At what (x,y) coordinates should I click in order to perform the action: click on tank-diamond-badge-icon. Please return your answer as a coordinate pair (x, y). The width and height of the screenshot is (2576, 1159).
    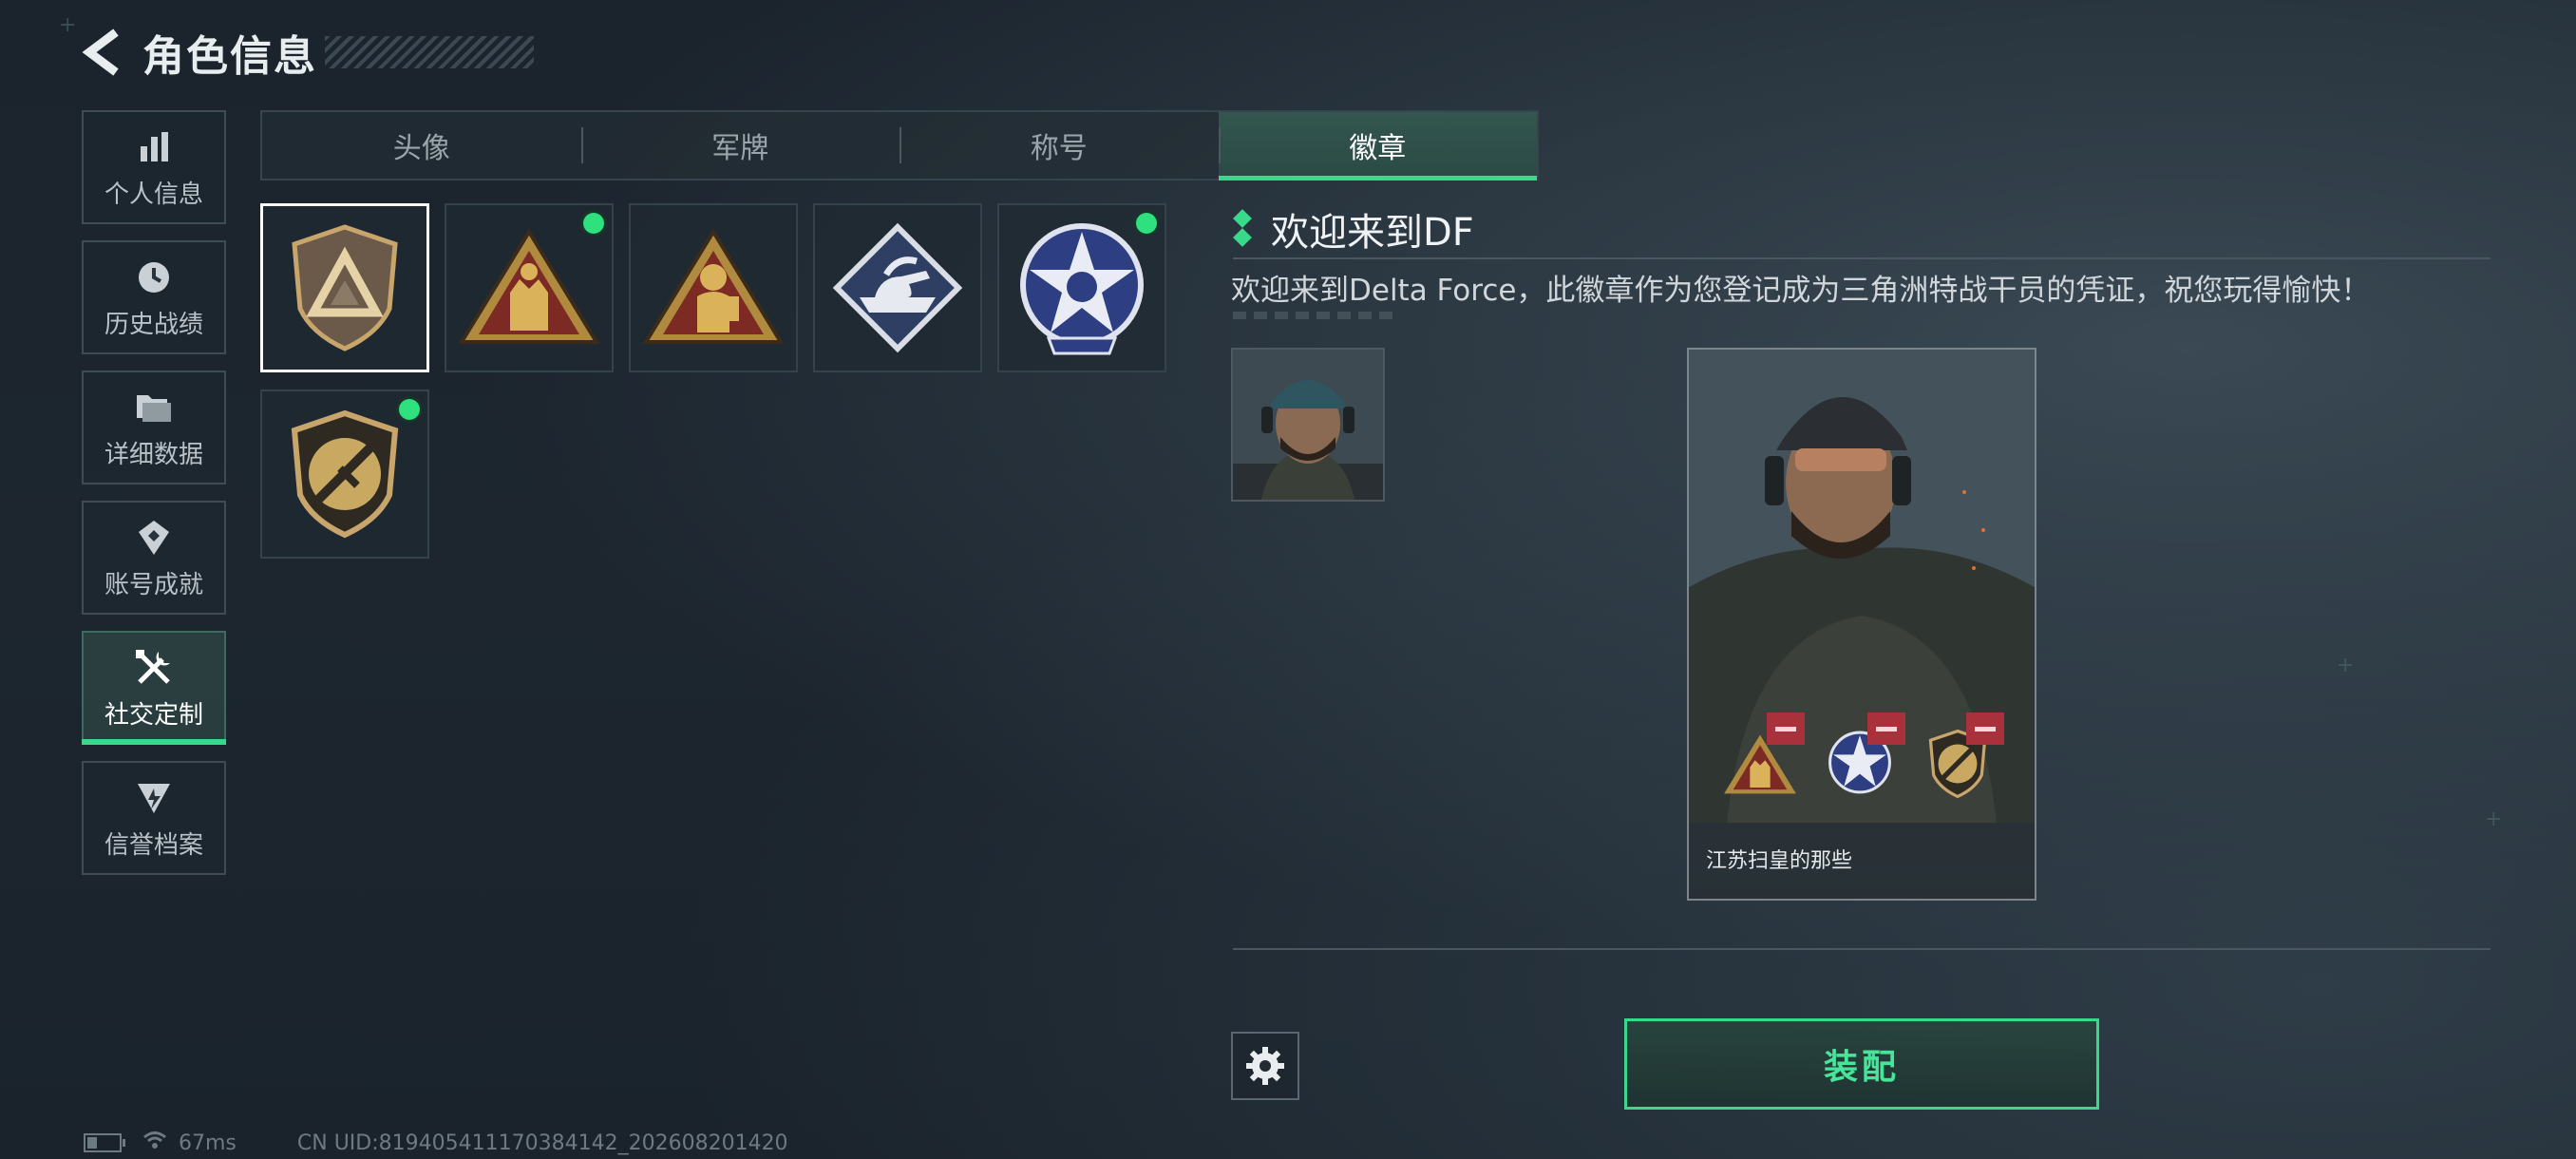
    Looking at the image, I should click on (897, 287).